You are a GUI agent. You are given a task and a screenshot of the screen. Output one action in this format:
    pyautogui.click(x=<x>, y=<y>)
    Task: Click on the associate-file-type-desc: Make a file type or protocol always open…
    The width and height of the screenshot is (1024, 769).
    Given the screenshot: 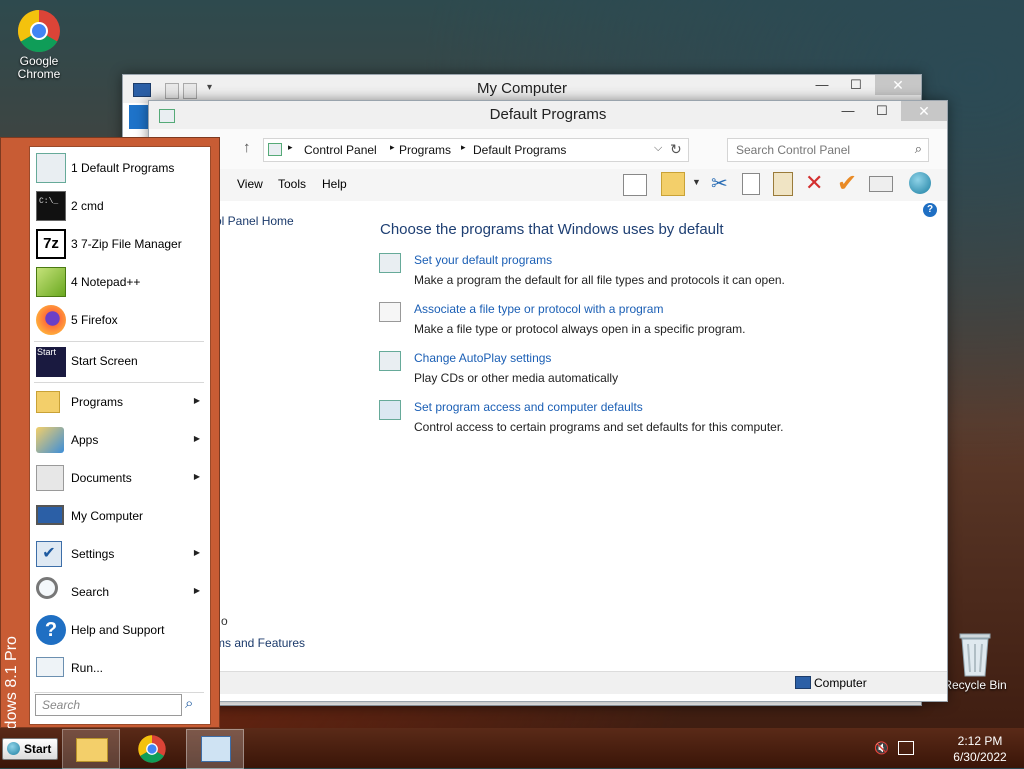 What is the action you would take?
    pyautogui.click(x=580, y=329)
    